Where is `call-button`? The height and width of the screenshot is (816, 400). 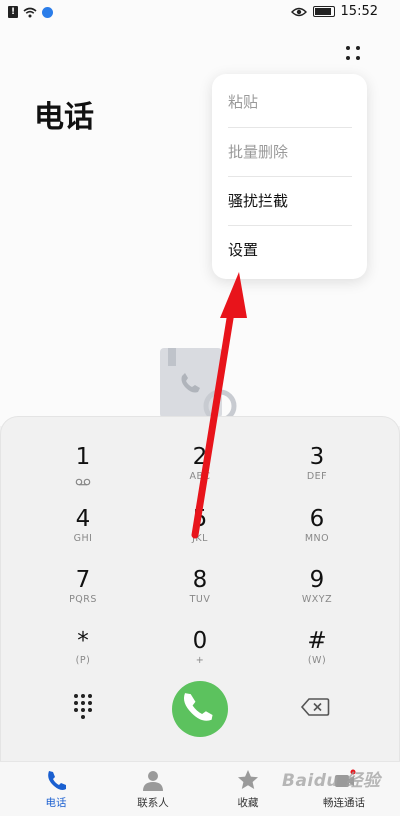 call-button is located at coordinates (200, 709).